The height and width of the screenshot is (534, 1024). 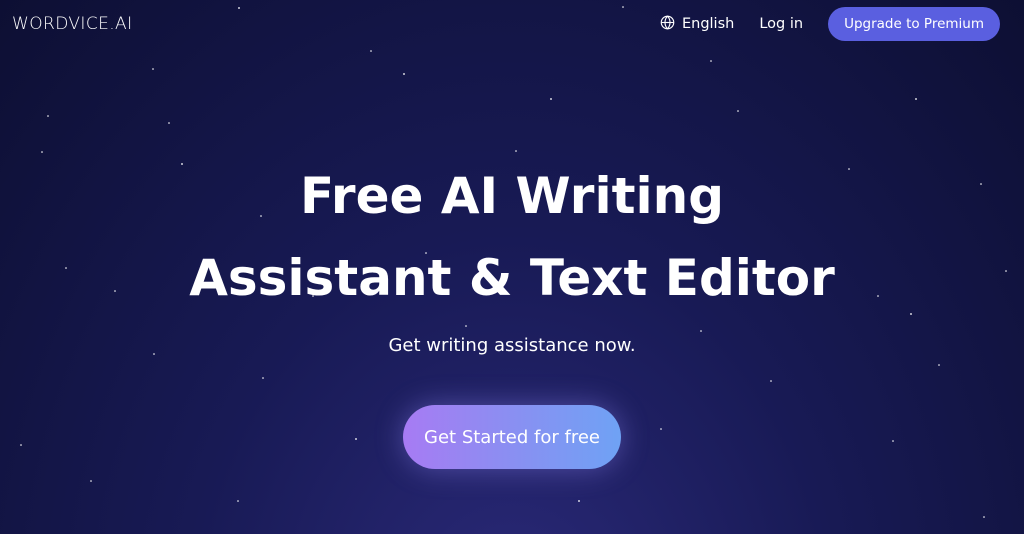 I want to click on header-nav: English Log in Upgrade to Premium, so click(x=830, y=24).